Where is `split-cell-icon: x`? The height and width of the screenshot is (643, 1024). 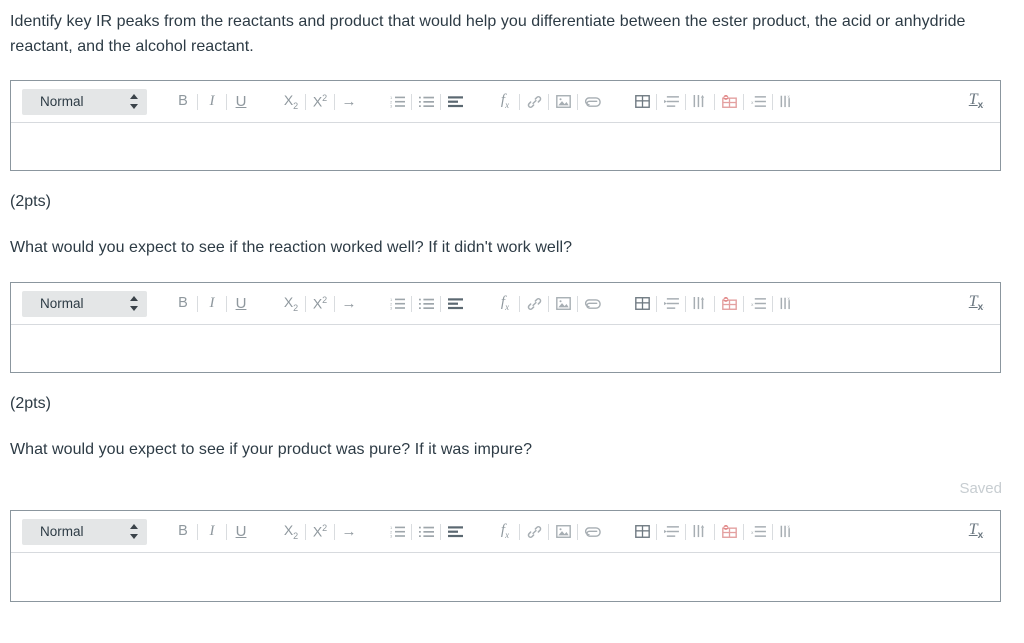
split-cell-icon: x is located at coordinates (785, 303).